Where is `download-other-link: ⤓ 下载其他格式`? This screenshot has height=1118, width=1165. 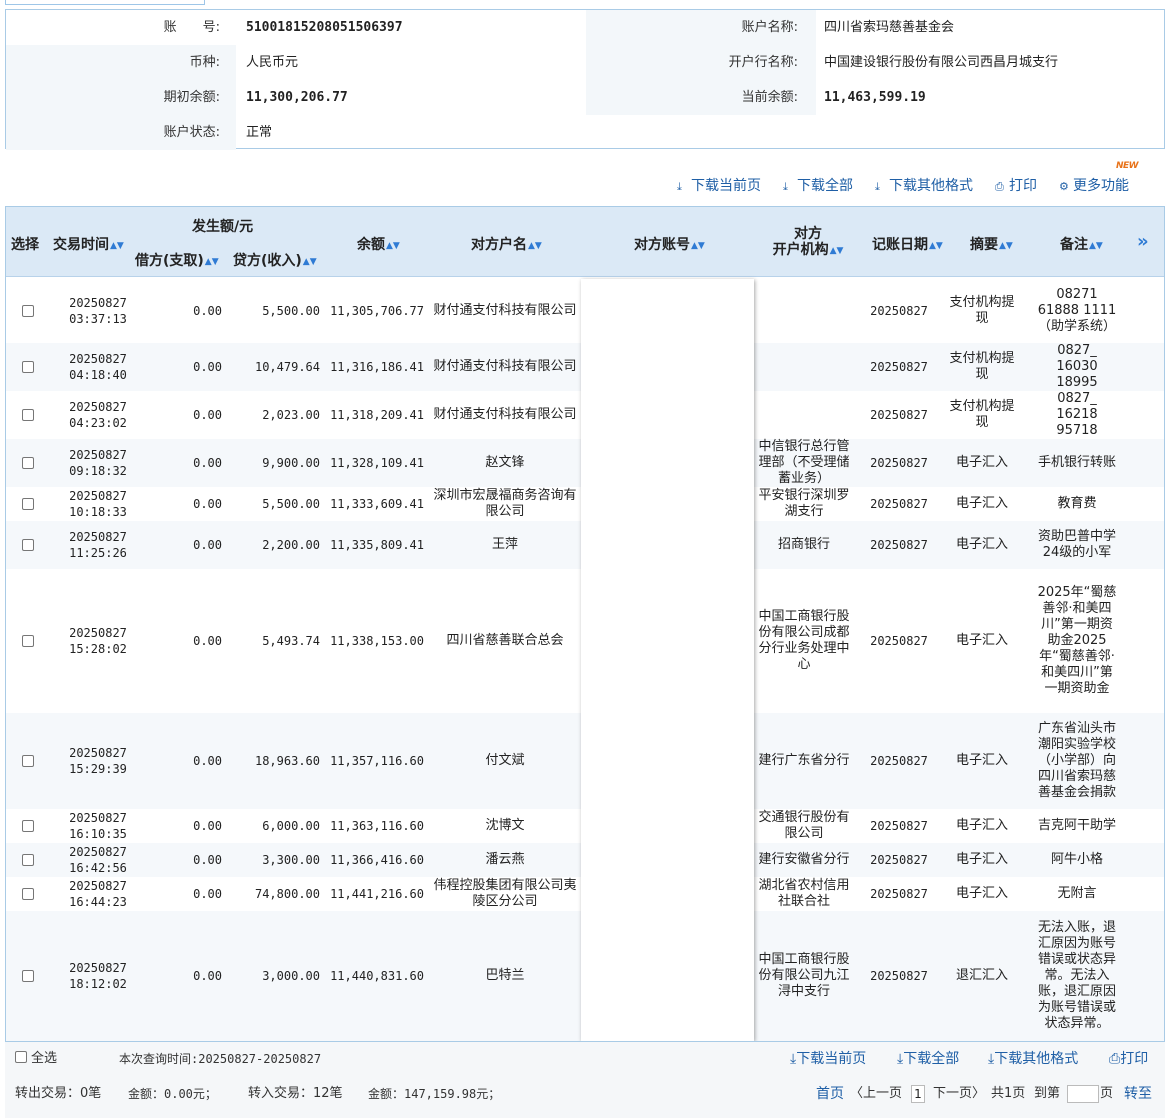 download-other-link: ⤓ 下载其他格式 is located at coordinates (924, 186).